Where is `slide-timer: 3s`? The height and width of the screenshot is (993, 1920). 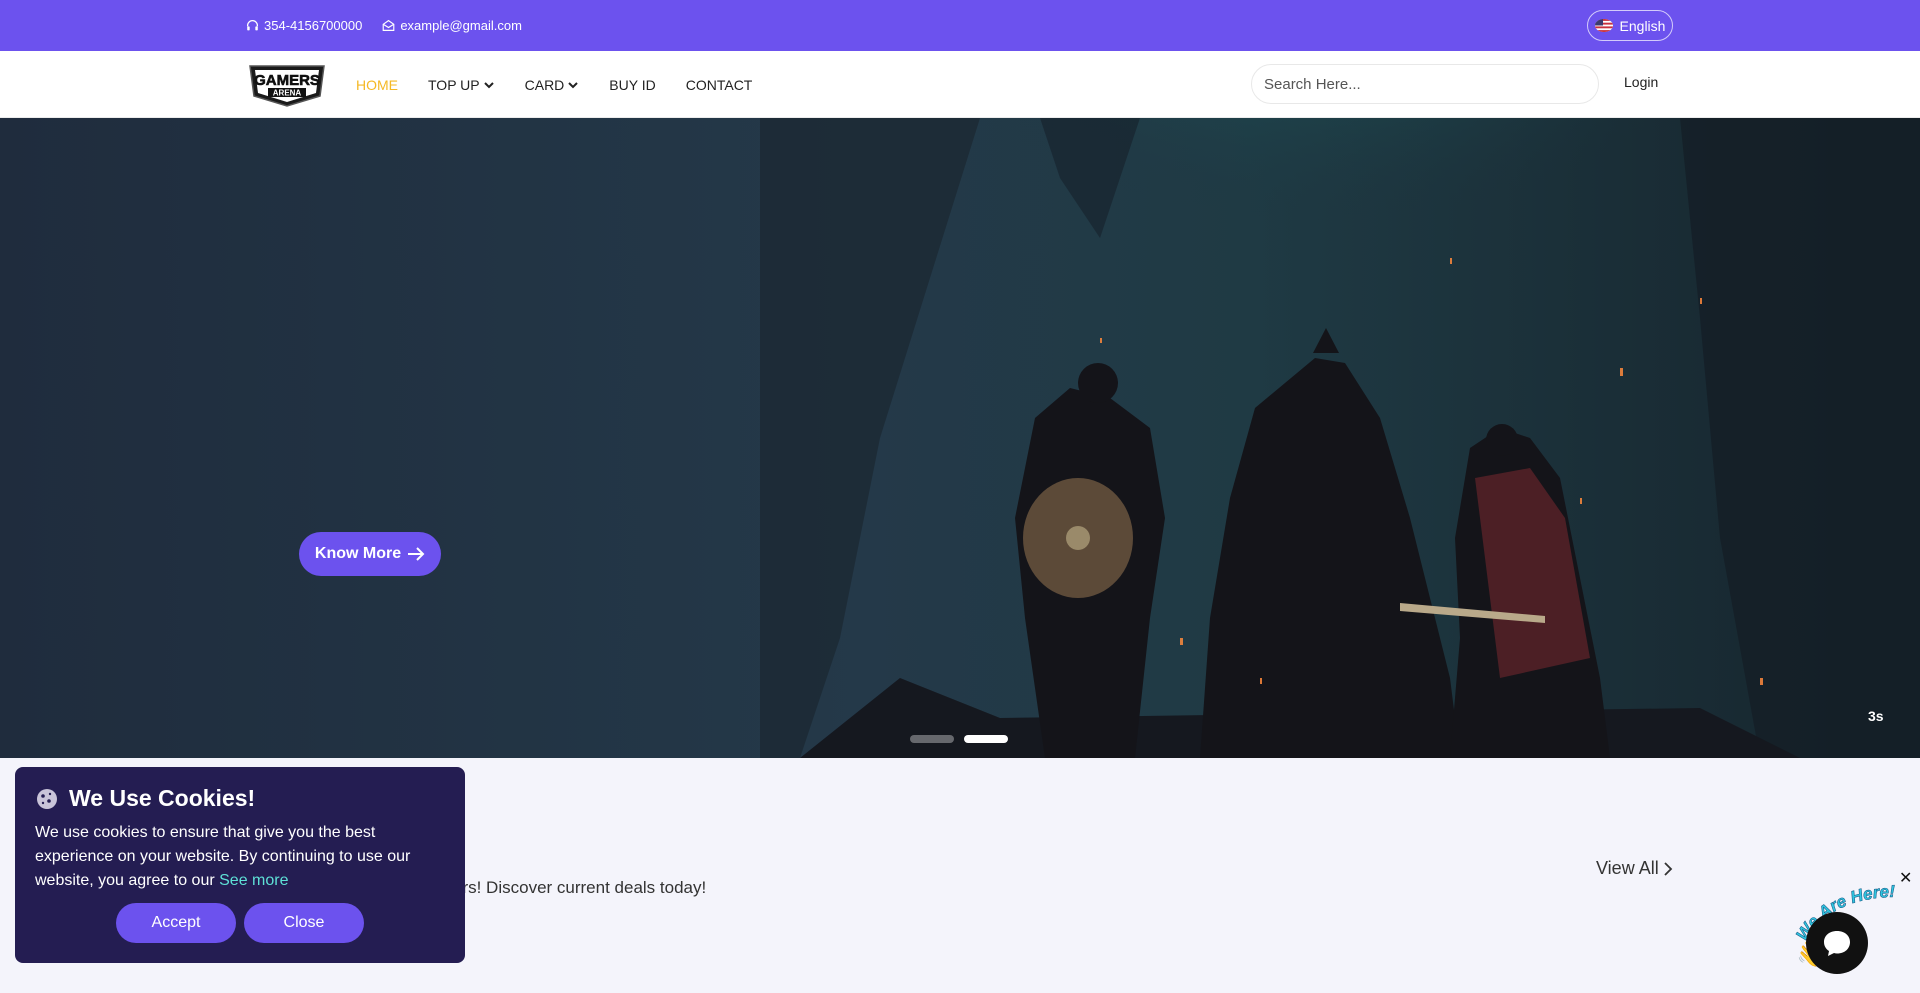
slide-timer: 3s is located at coordinates (1876, 716).